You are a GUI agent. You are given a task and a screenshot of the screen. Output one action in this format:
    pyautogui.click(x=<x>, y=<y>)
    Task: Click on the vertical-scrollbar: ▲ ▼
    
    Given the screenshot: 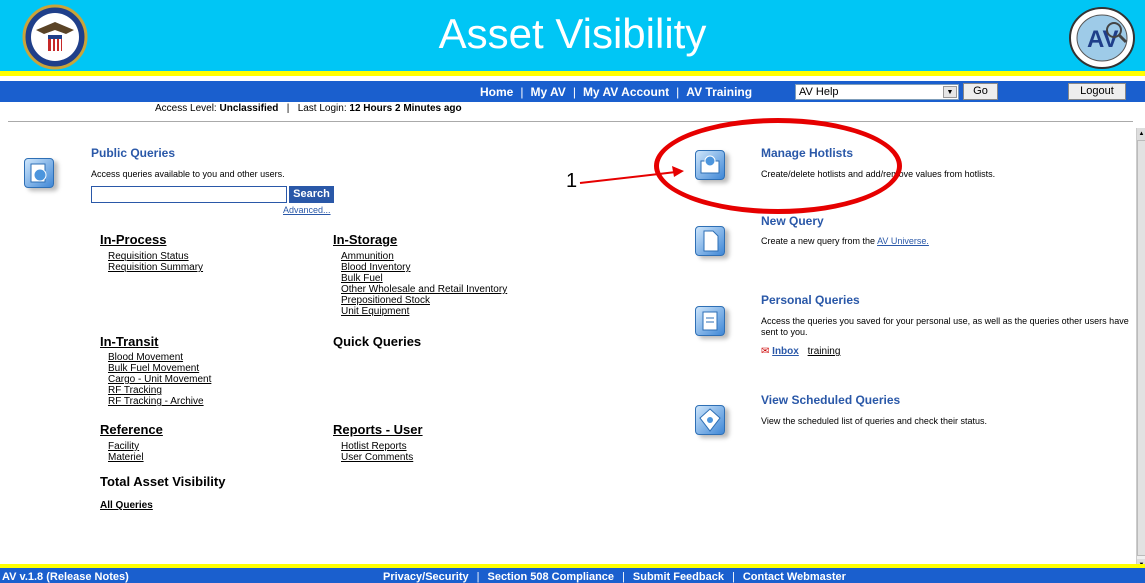 What is the action you would take?
    pyautogui.click(x=1140, y=353)
    